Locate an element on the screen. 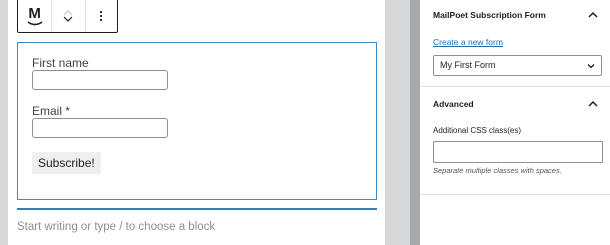  css-classes-label: Additional CSS class(es) is located at coordinates (477, 130).